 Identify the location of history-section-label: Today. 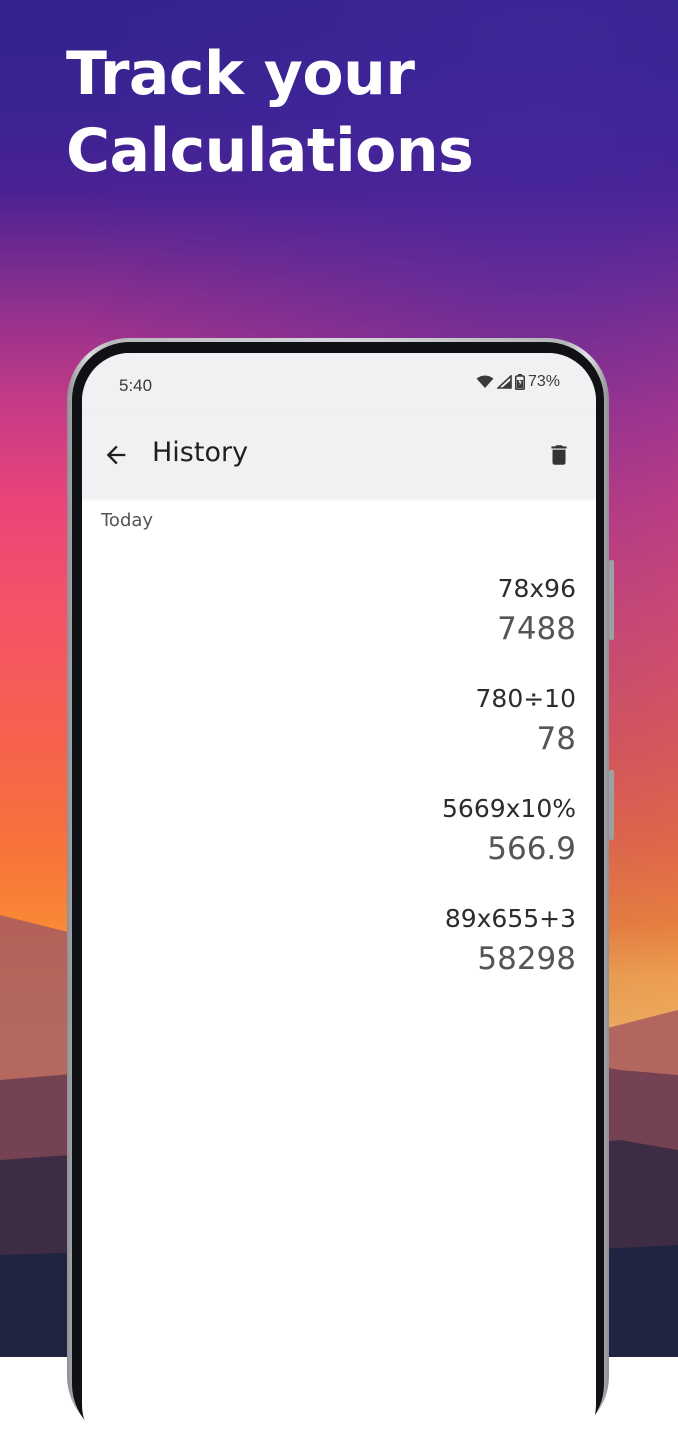
(127, 520).